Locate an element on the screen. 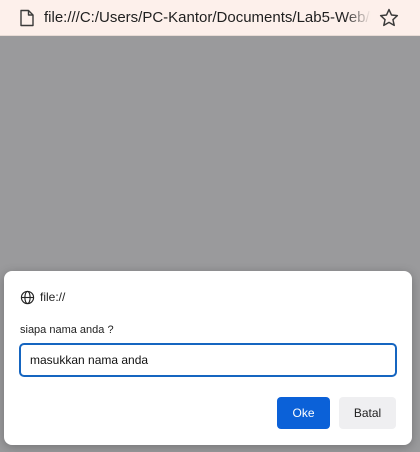 Image resolution: width=420 pixels, height=452 pixels. cancel-button: Batal is located at coordinates (367, 413).